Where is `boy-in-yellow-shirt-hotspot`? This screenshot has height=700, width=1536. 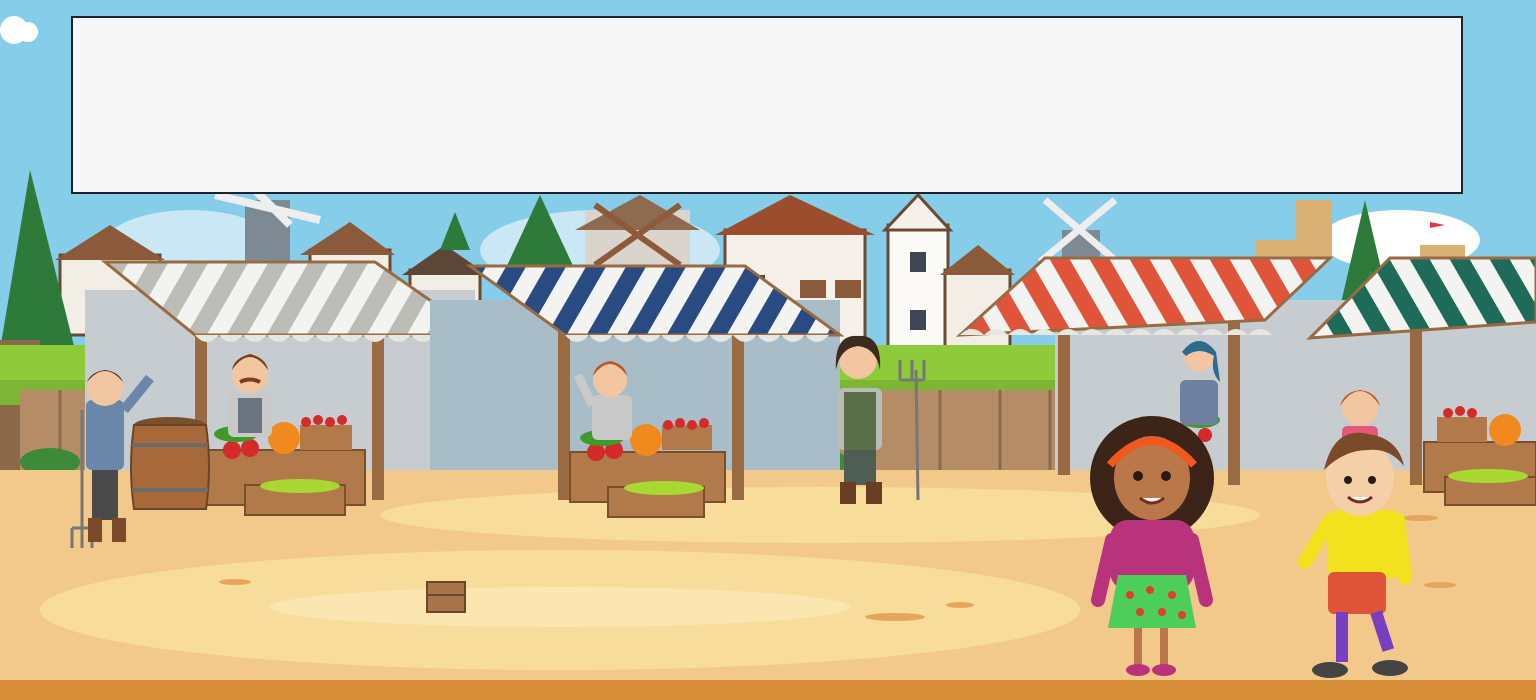
boy-in-yellow-shirt-hotspot is located at coordinates (1356, 556).